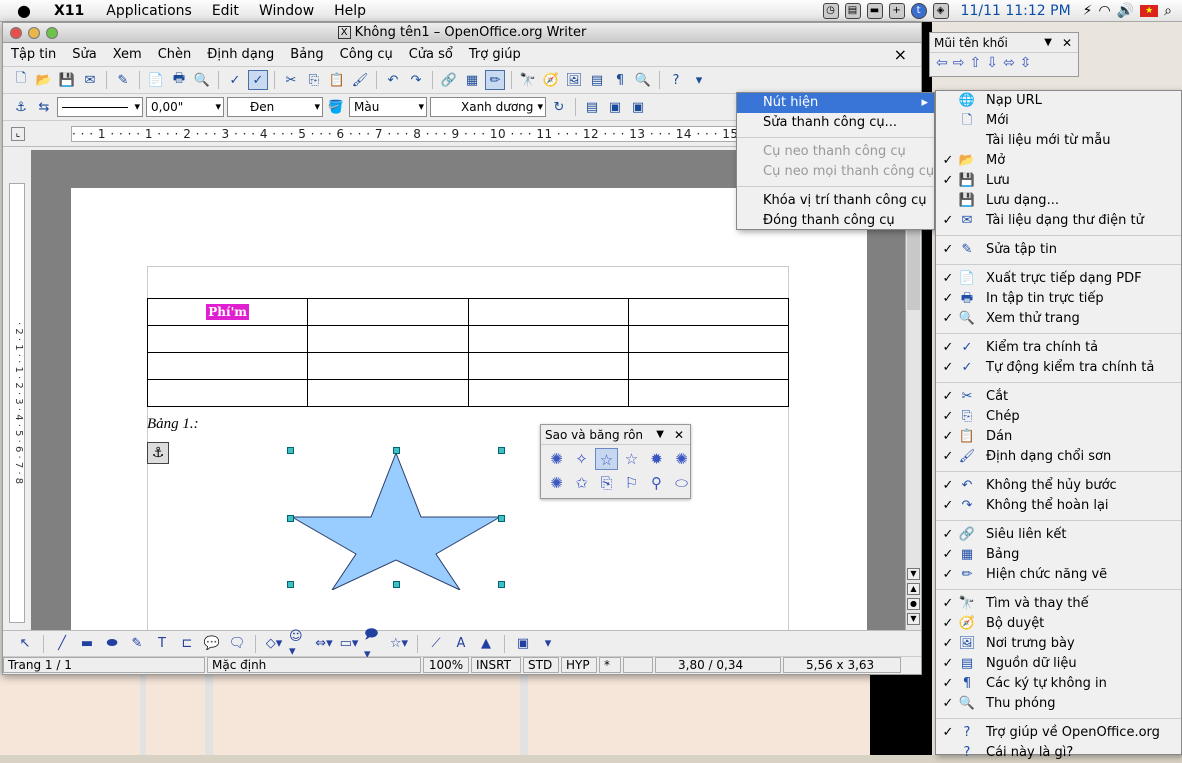  Describe the element at coordinates (446, 665) in the screenshot. I see `status-zoom: 100%` at that location.